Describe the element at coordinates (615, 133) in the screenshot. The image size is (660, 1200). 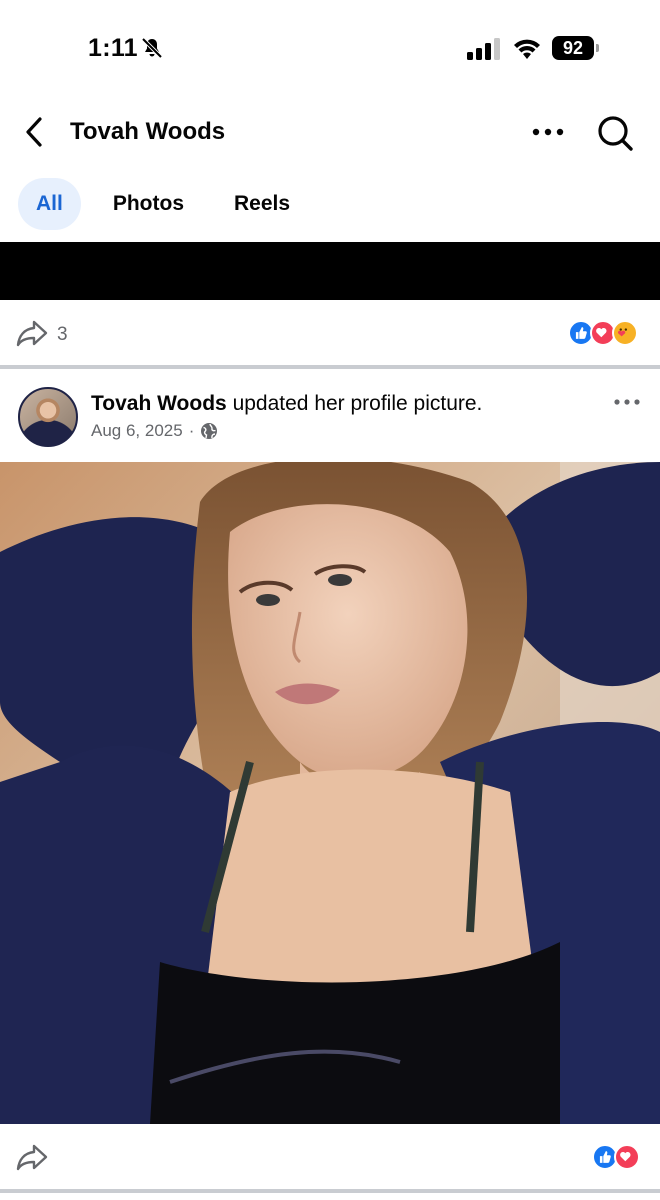
I see `search-icon` at that location.